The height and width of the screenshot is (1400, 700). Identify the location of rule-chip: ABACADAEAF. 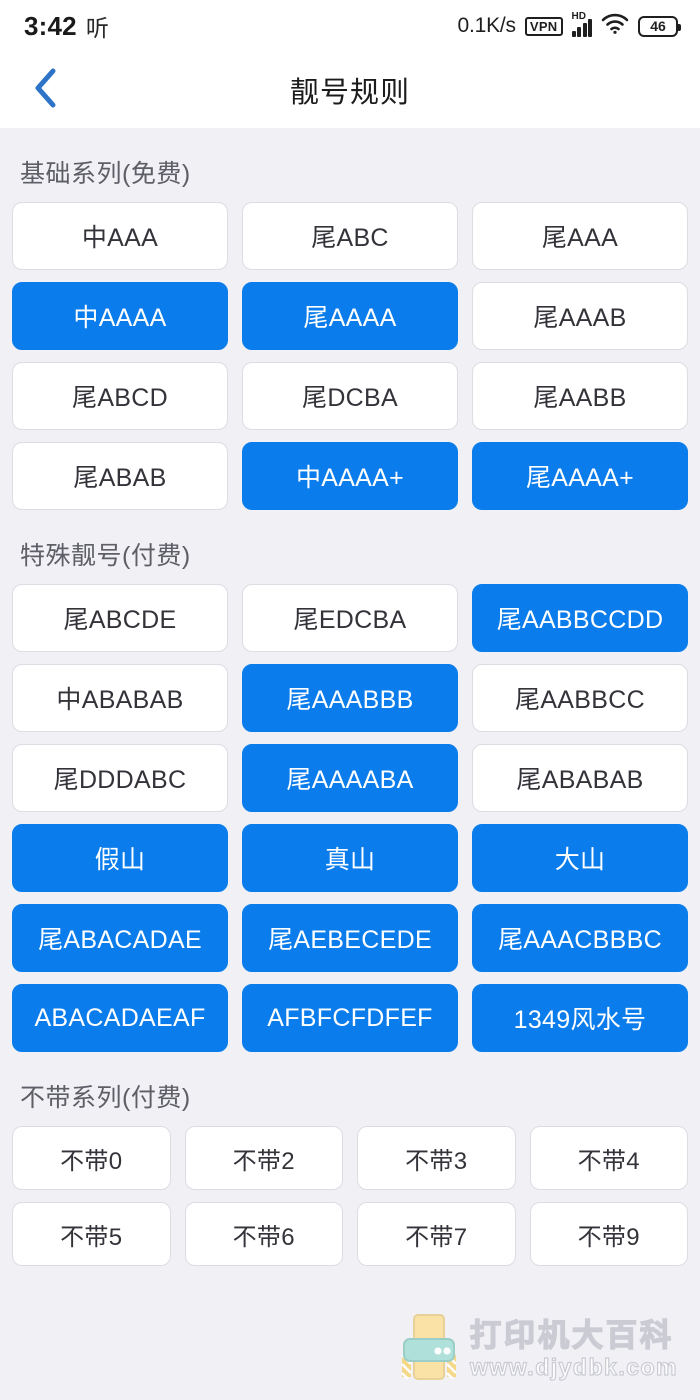
(120, 1018).